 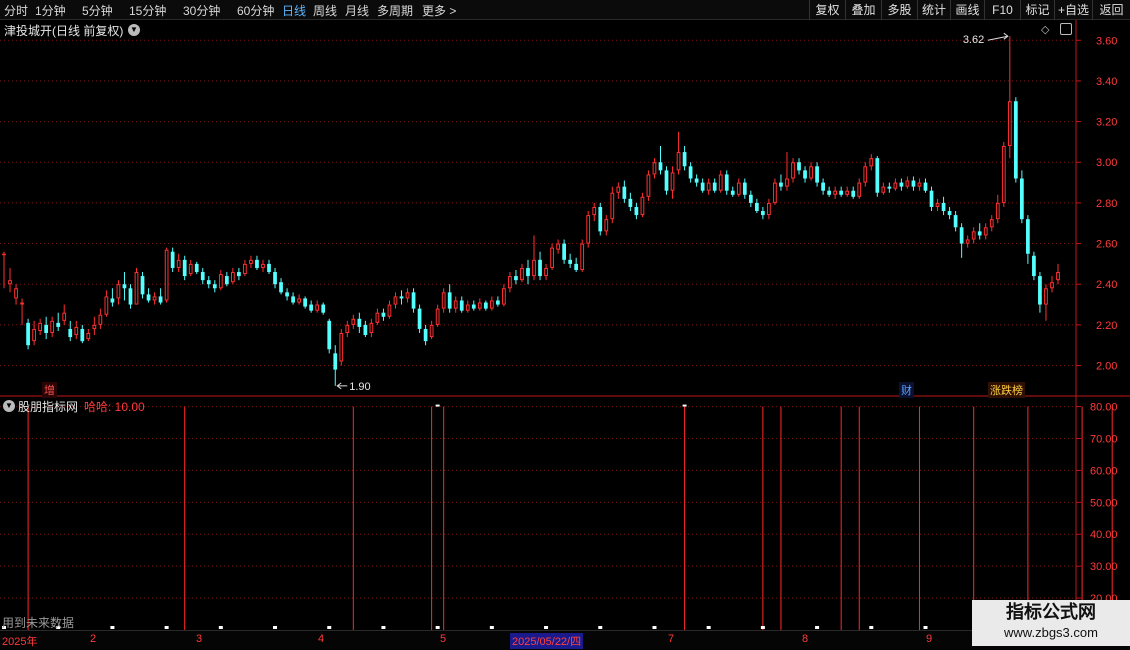 I want to click on indicator-name: 股朋指标网, so click(x=48, y=406).